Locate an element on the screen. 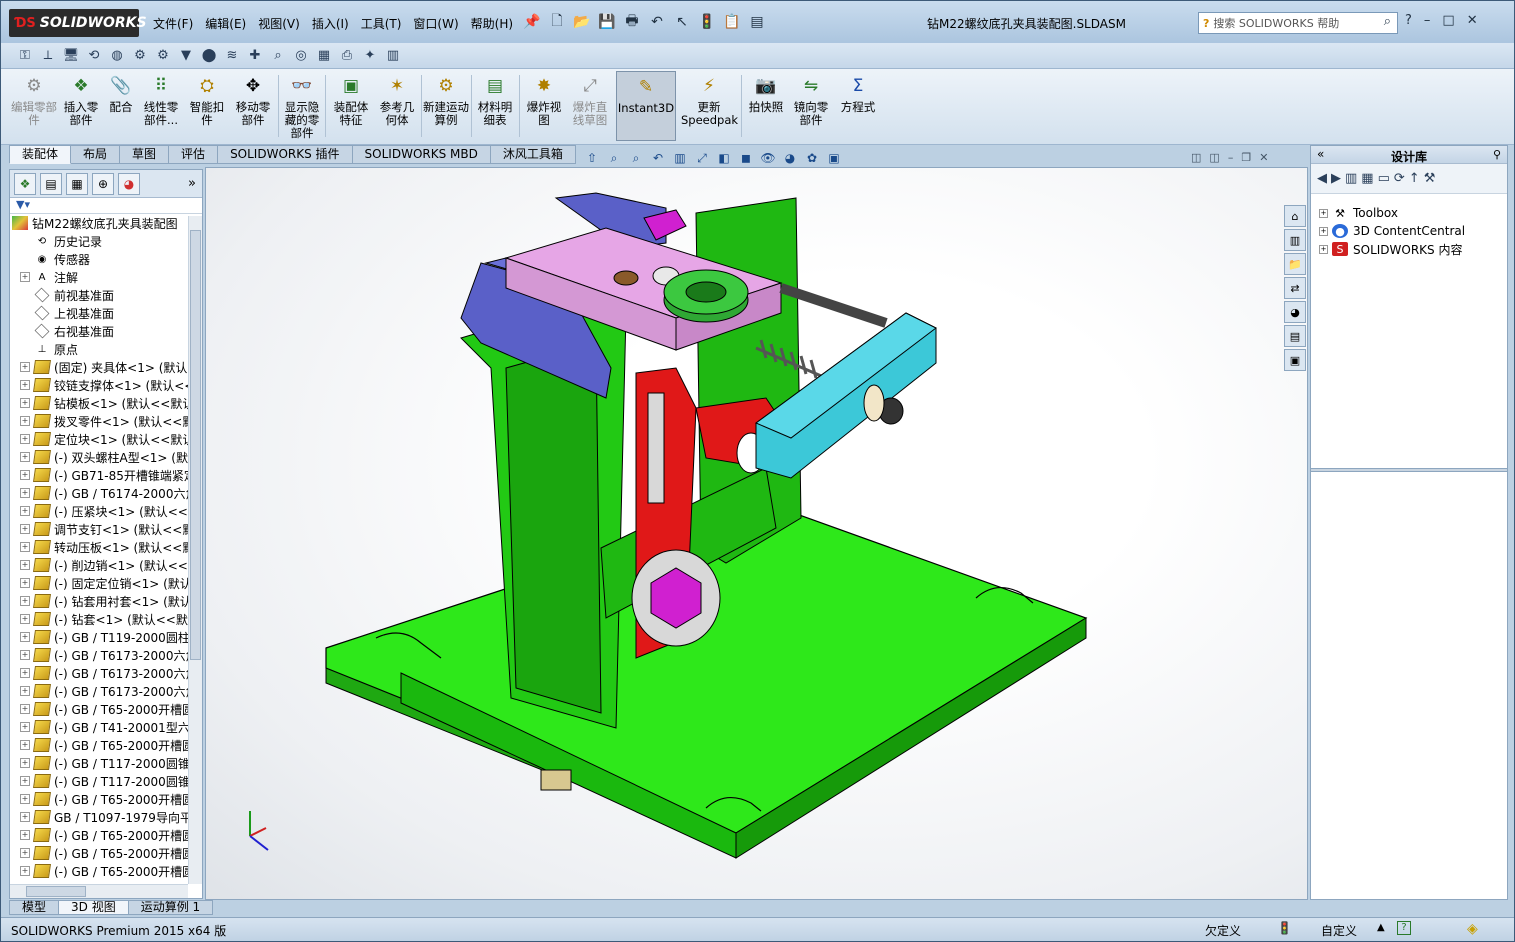 The height and width of the screenshot is (942, 1515). tree-node: ◉ 传感器 is located at coordinates (106, 259).